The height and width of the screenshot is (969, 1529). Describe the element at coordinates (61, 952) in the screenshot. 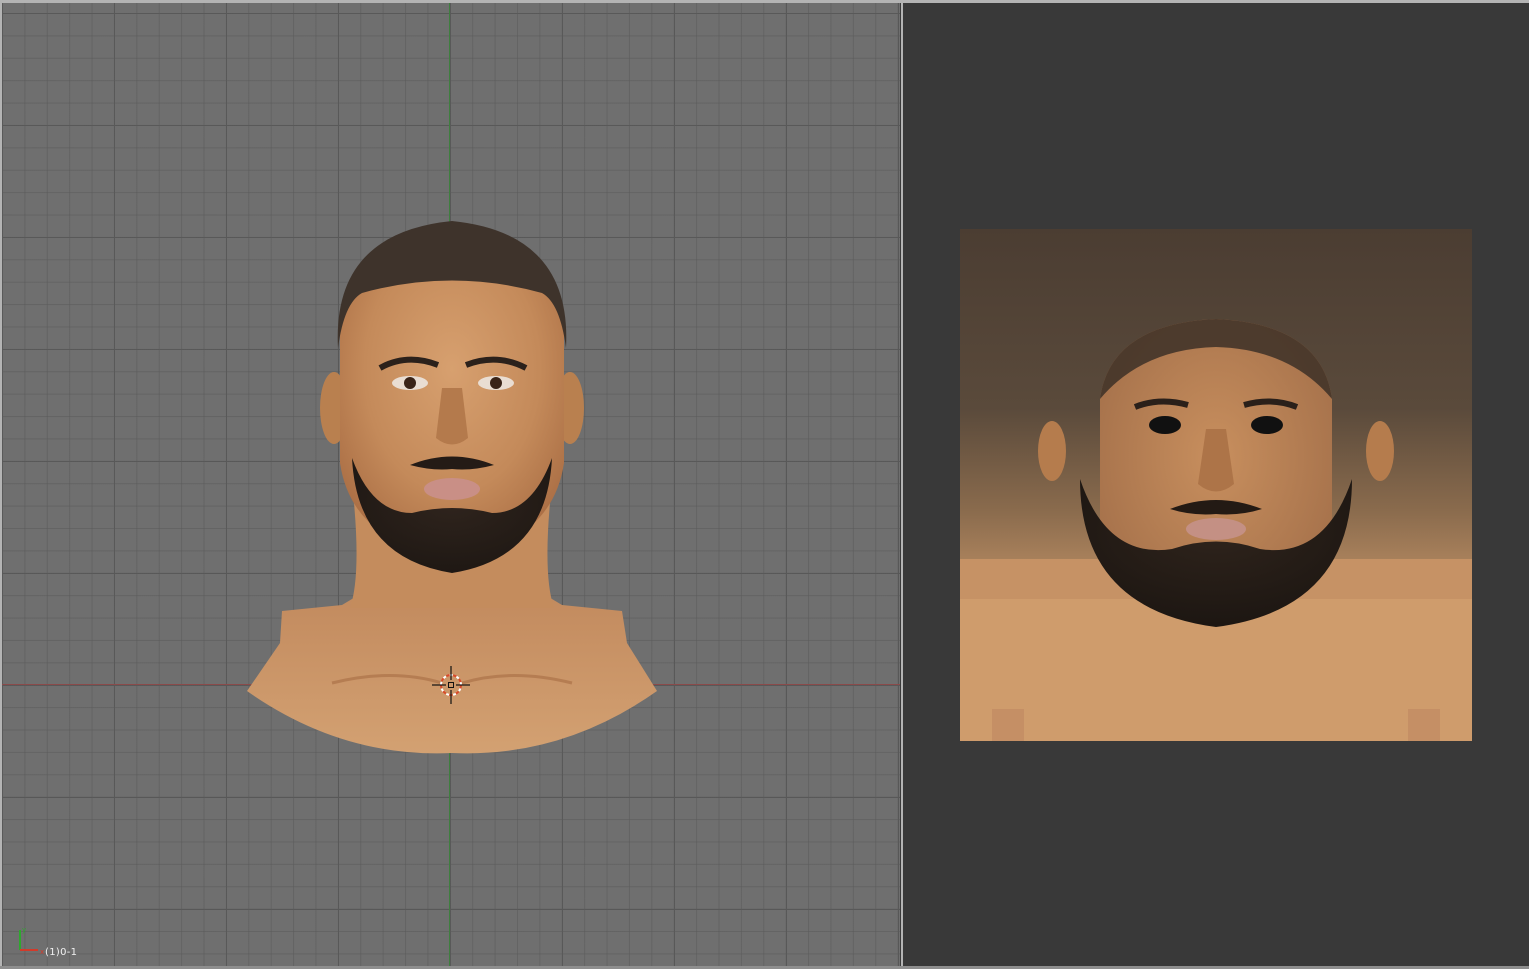

I see `frame-label: (1)0-1` at that location.